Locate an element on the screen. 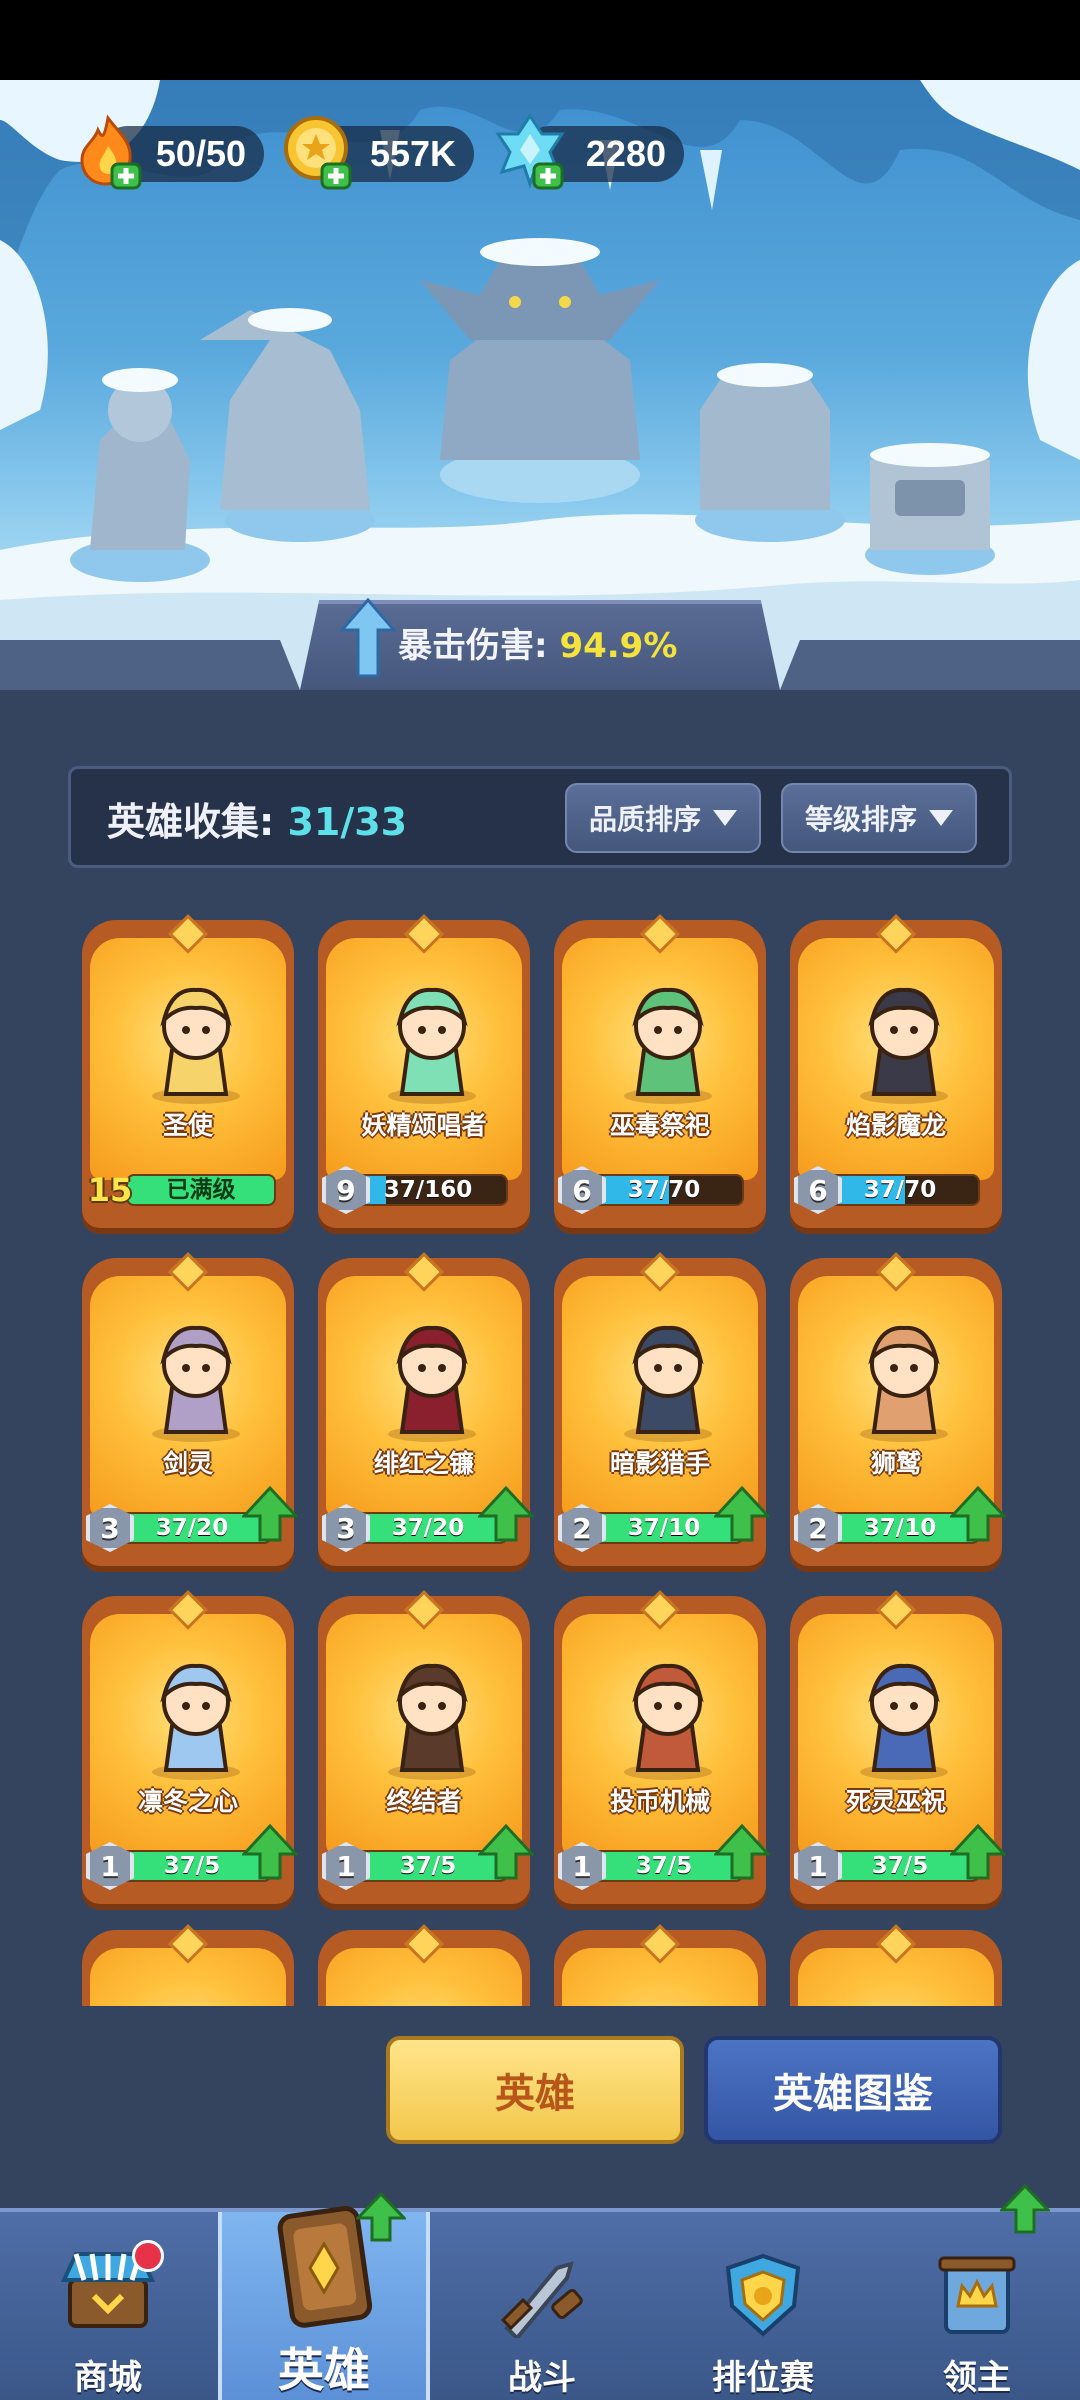 The image size is (1080, 2400). sort-by-level-button: 等级排序 is located at coordinates (879, 818).